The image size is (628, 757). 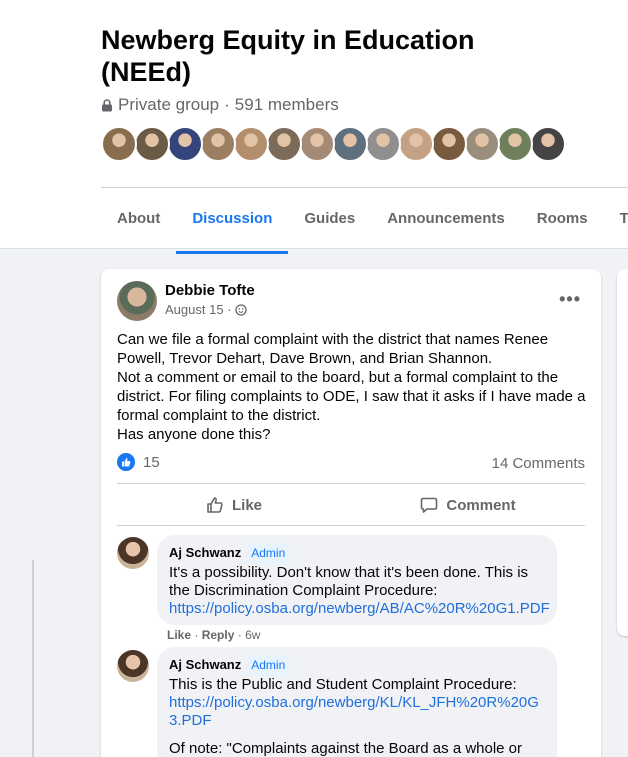 I want to click on member-count: 591 members, so click(x=287, y=105).